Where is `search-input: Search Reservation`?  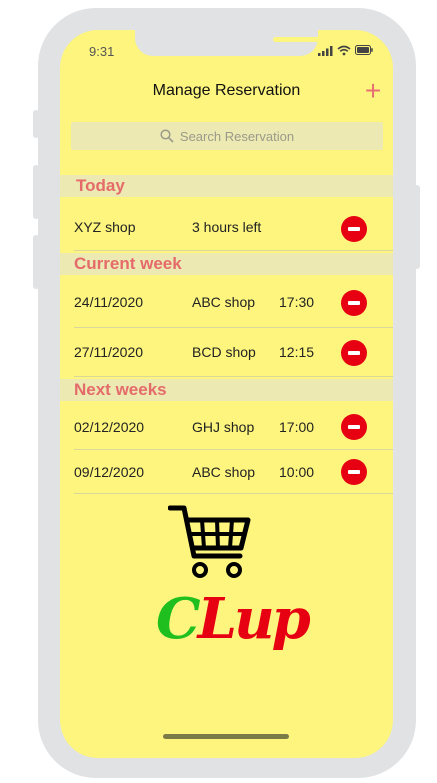
search-input: Search Reservation is located at coordinates (227, 136).